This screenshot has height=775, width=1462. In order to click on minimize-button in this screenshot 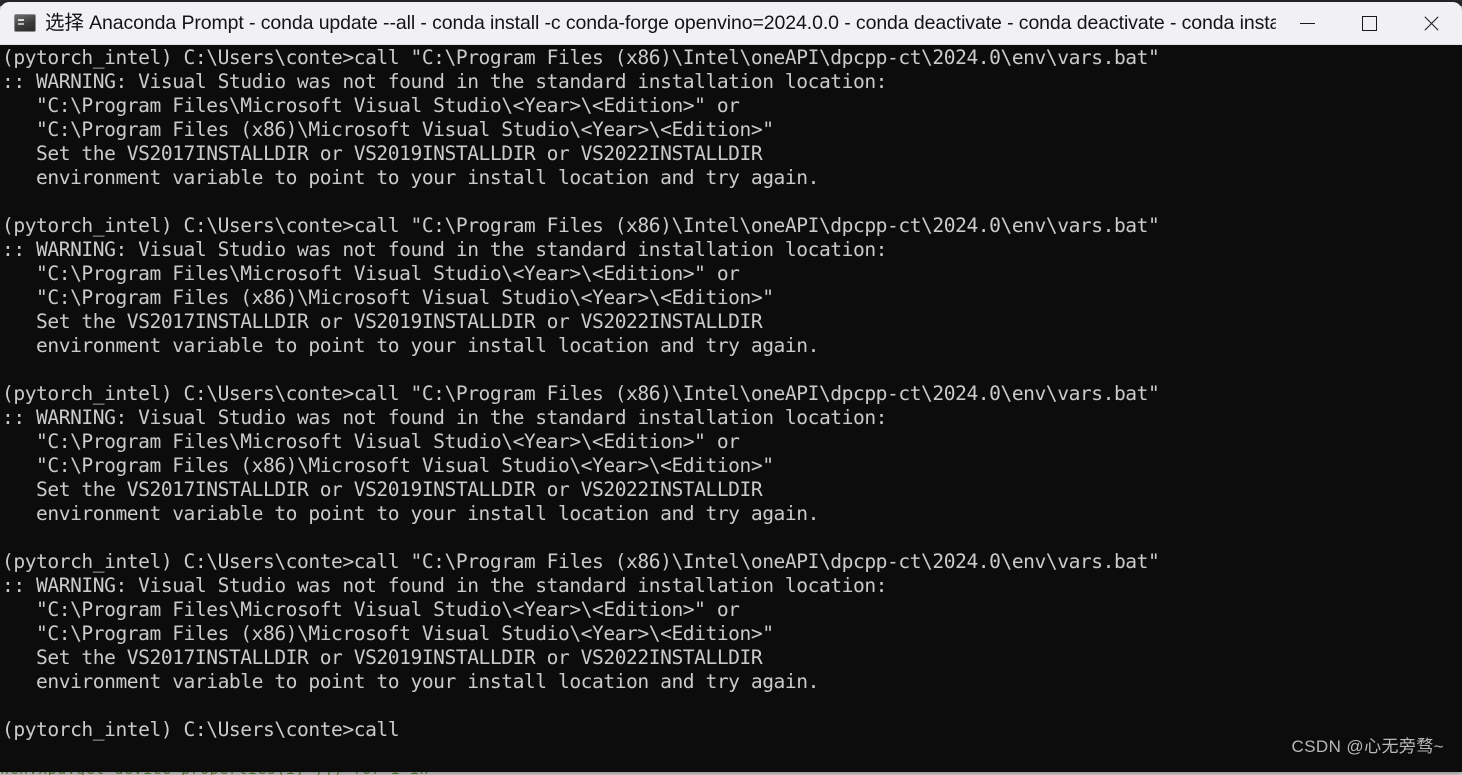, I will do `click(1307, 23)`.